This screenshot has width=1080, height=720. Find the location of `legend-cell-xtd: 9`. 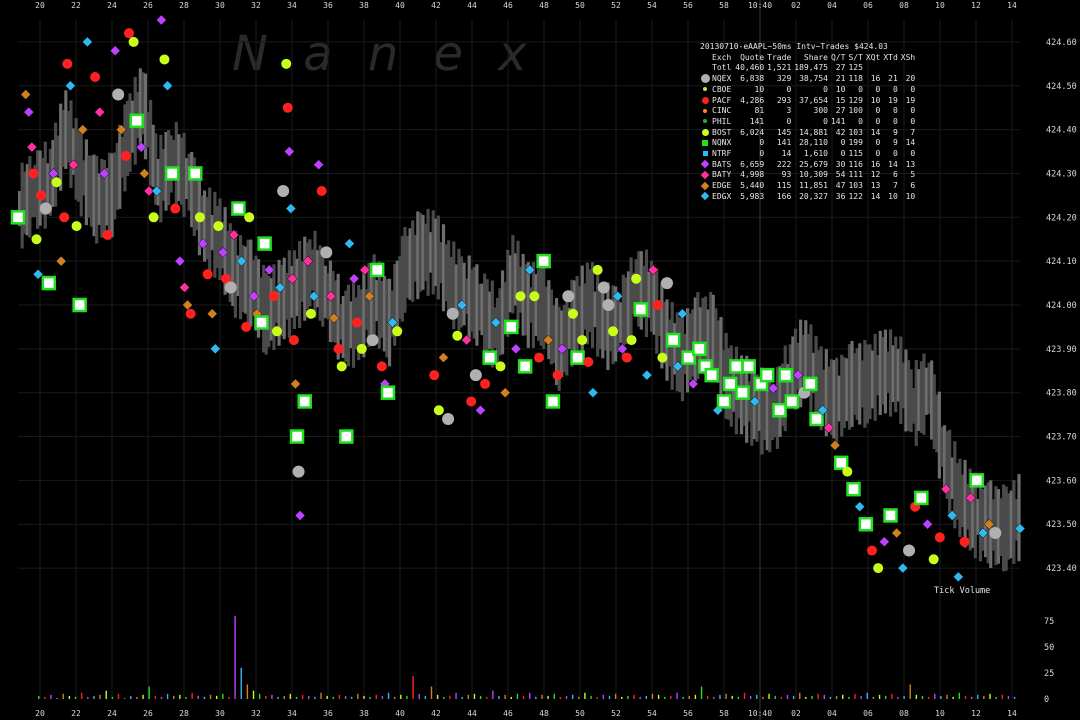

legend-cell-xtd: 9 is located at coordinates (895, 143).